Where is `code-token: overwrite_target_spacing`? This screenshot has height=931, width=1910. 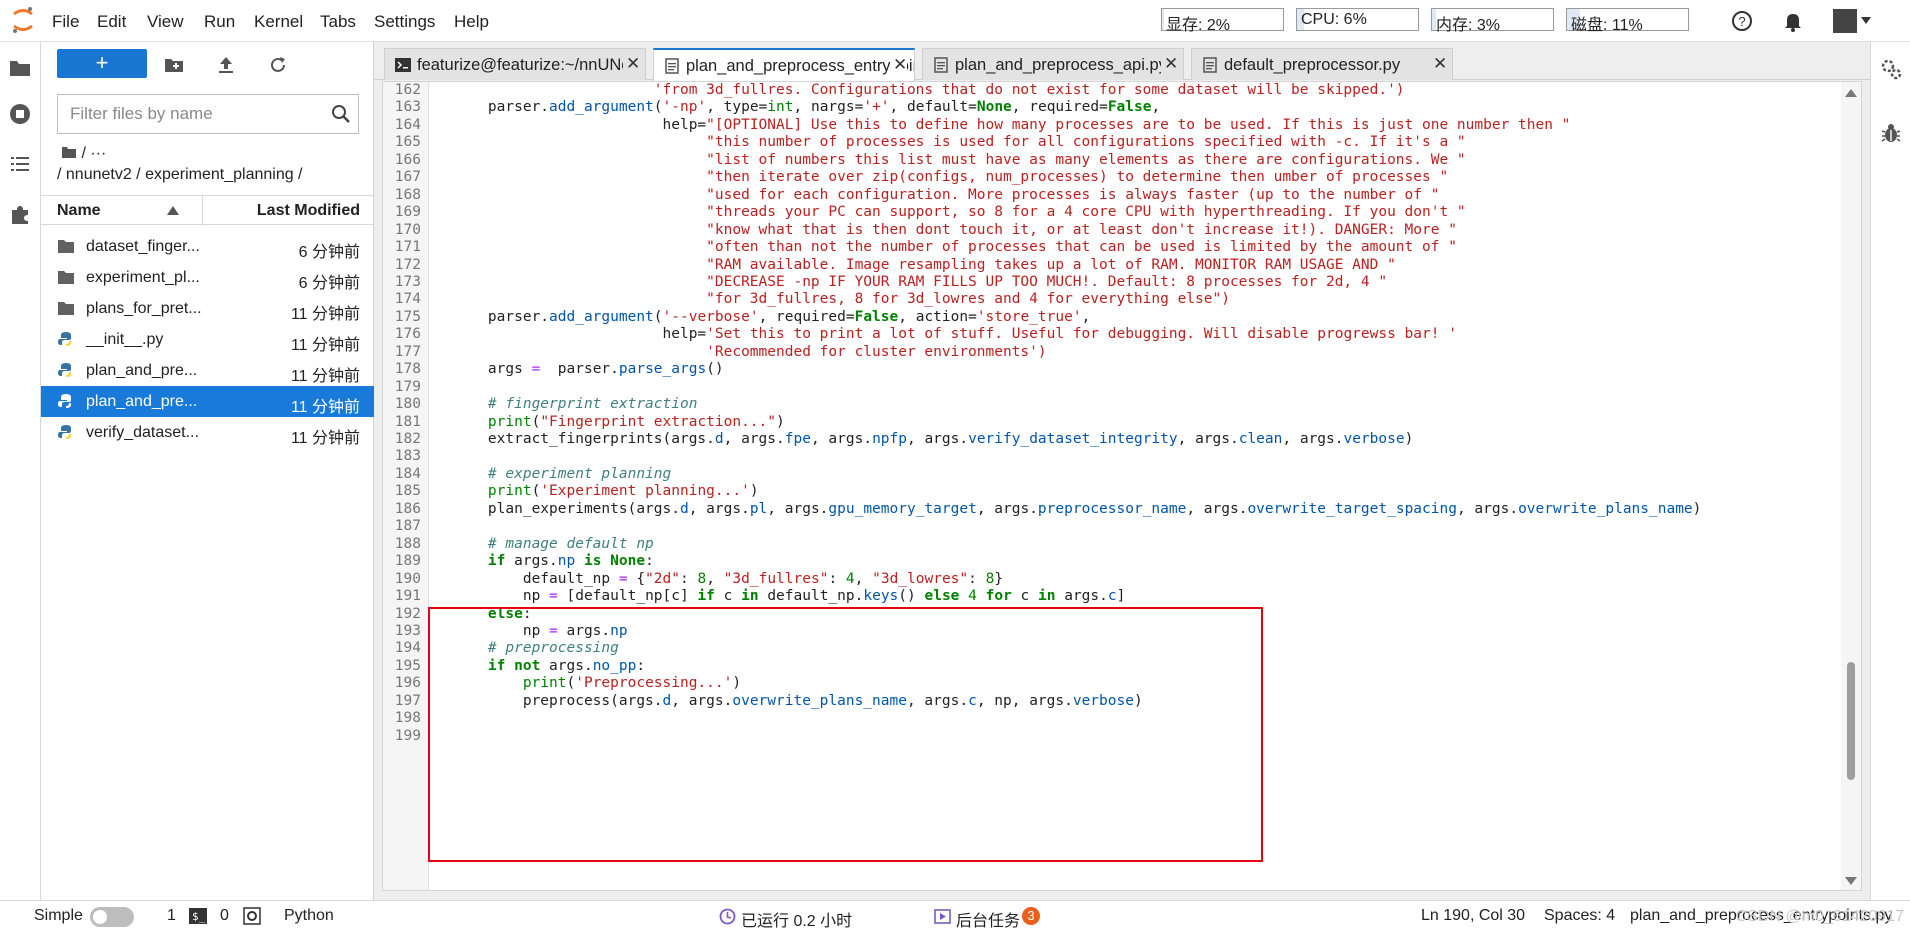
code-token: overwrite_target_spacing is located at coordinates (1352, 508).